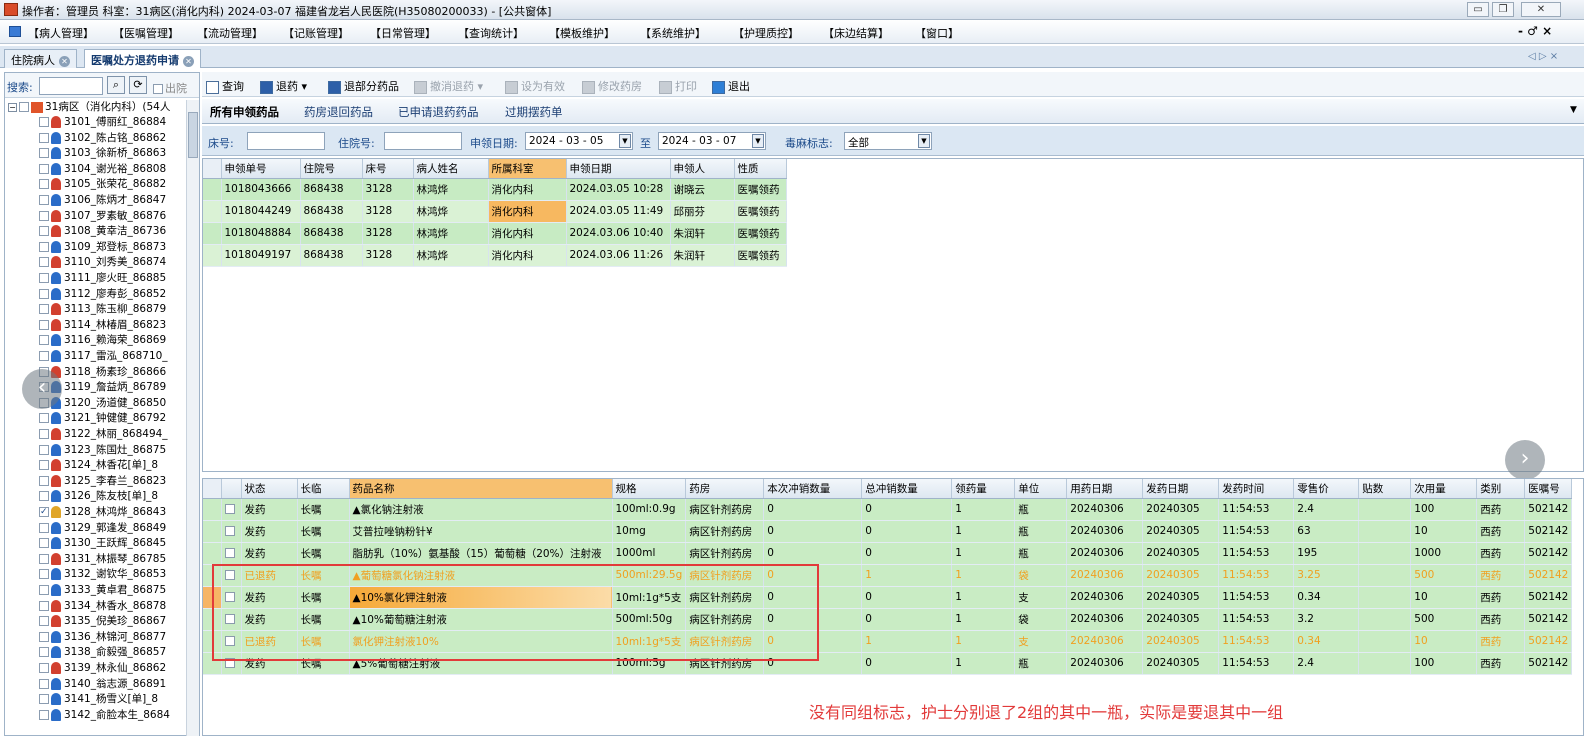 The image size is (1584, 736). Describe the element at coordinates (102, 559) in the screenshot. I see `patient-item: 3131_林振琴_86785` at that location.